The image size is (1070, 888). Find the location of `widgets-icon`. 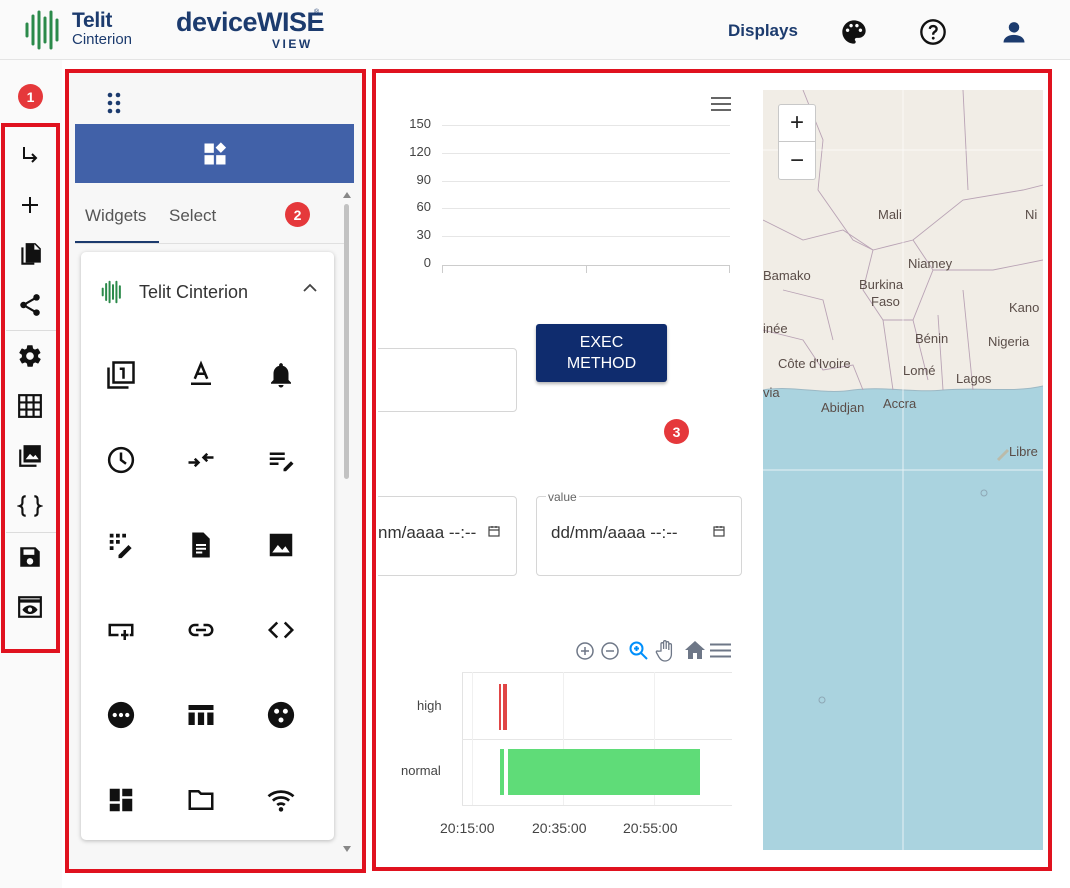

widgets-icon is located at coordinates (215, 152).